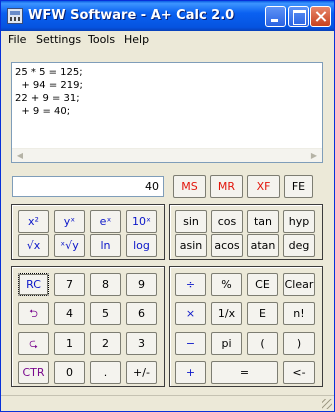 The image size is (335, 412). Describe the element at coordinates (88, 186) in the screenshot. I see `result-display: 40` at that location.